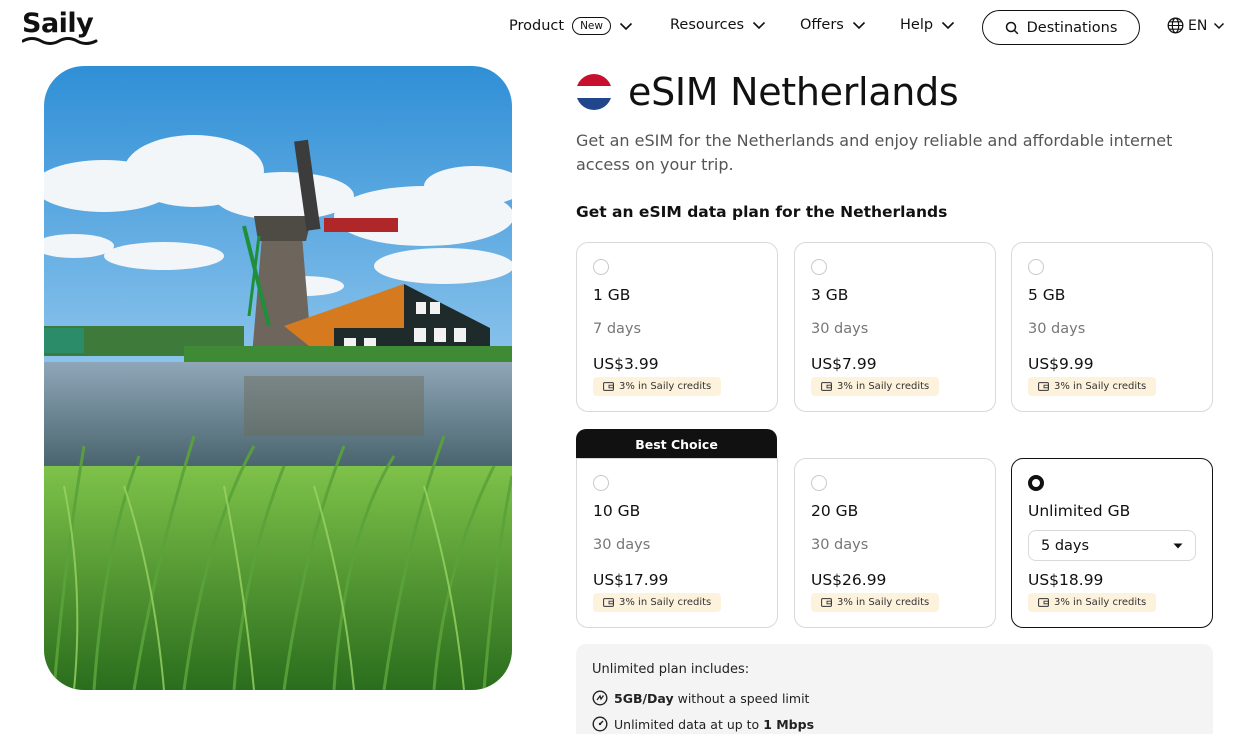 The image size is (1256, 734). Describe the element at coordinates (1072, 27) in the screenshot. I see `destinations-label: Destinations` at that location.